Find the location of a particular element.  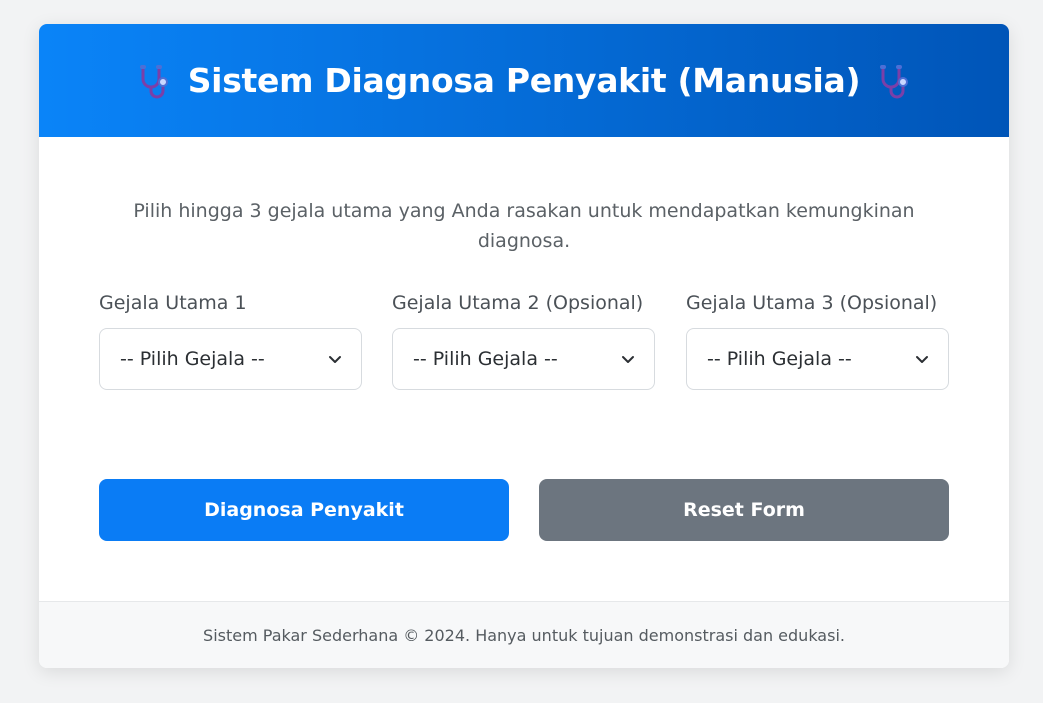

symptom-2-label: Gejala Utama 2 (Opsional) is located at coordinates (518, 303).